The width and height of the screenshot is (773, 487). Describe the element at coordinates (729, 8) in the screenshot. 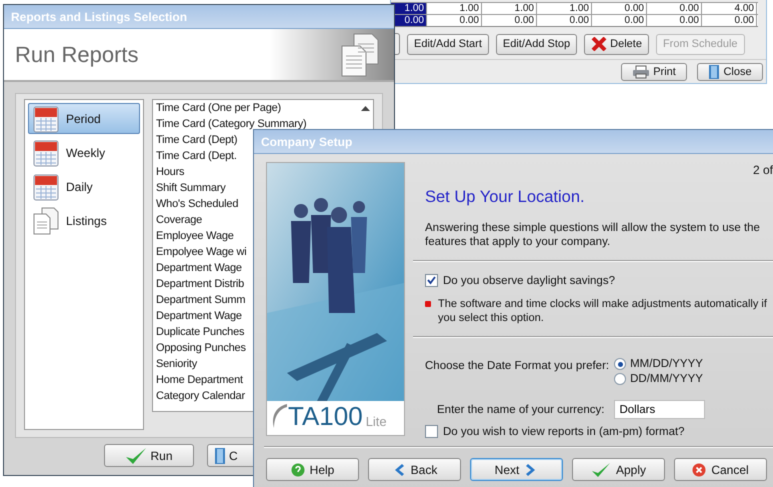

I see `table-cell: 4.00` at that location.